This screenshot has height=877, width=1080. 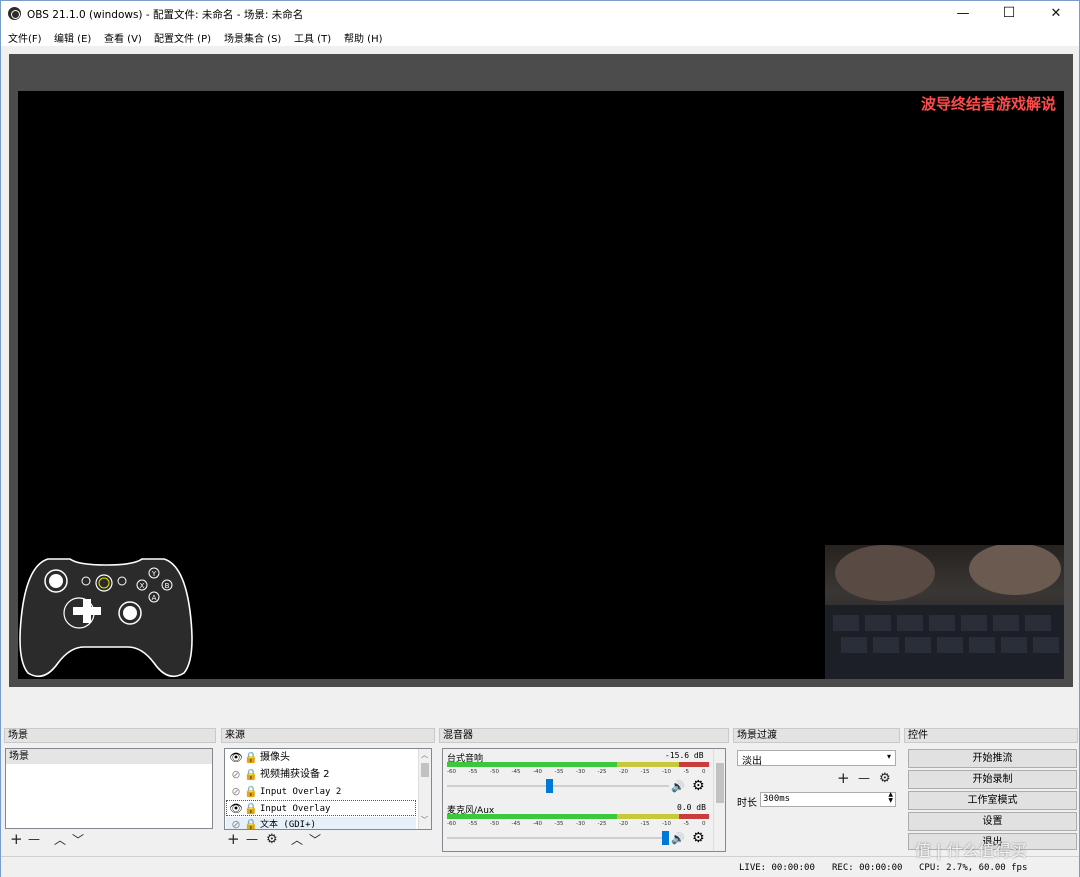 What do you see at coordinates (686, 824) in the screenshot?
I see `meter-tick-label: -5` at bounding box center [686, 824].